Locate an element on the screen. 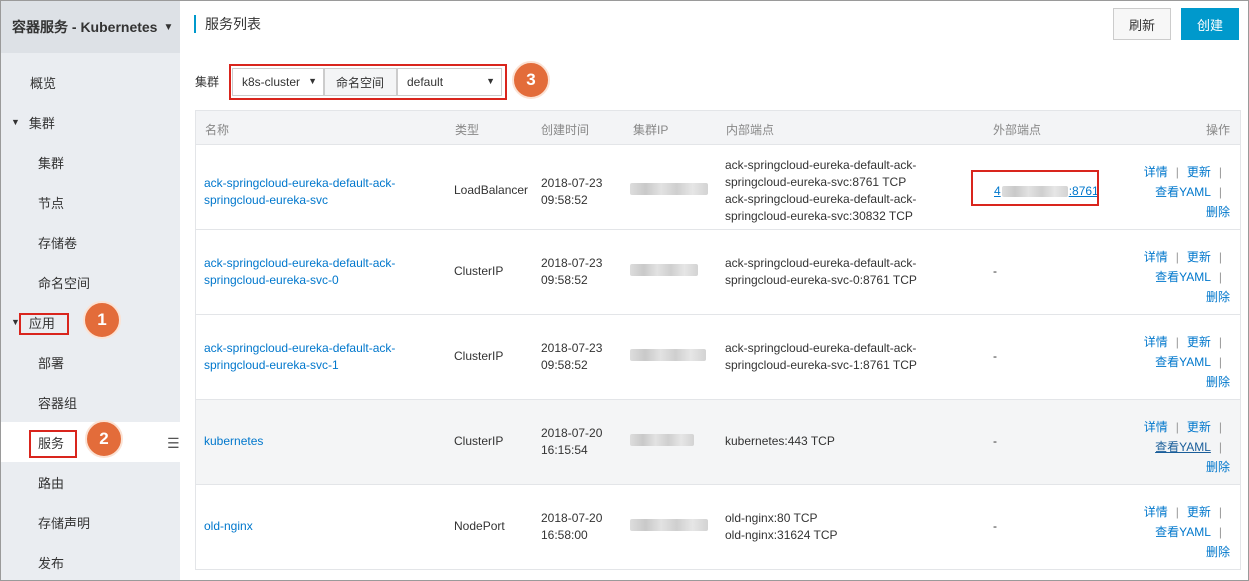  created-date: 2018-07-20 is located at coordinates (572, 433).